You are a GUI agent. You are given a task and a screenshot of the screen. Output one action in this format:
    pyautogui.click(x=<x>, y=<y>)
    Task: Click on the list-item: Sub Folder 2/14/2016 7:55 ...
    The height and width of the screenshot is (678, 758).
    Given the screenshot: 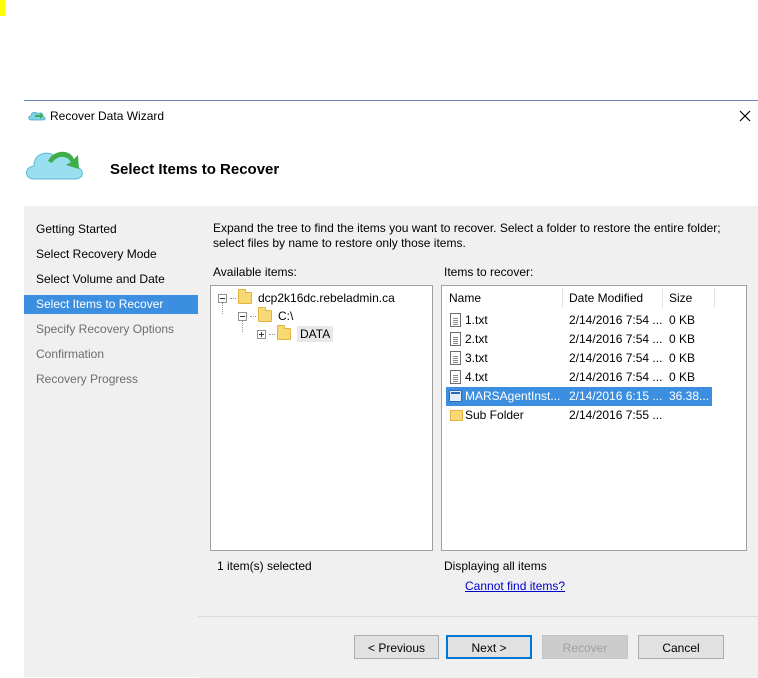 What is the action you would take?
    pyautogui.click(x=579, y=415)
    